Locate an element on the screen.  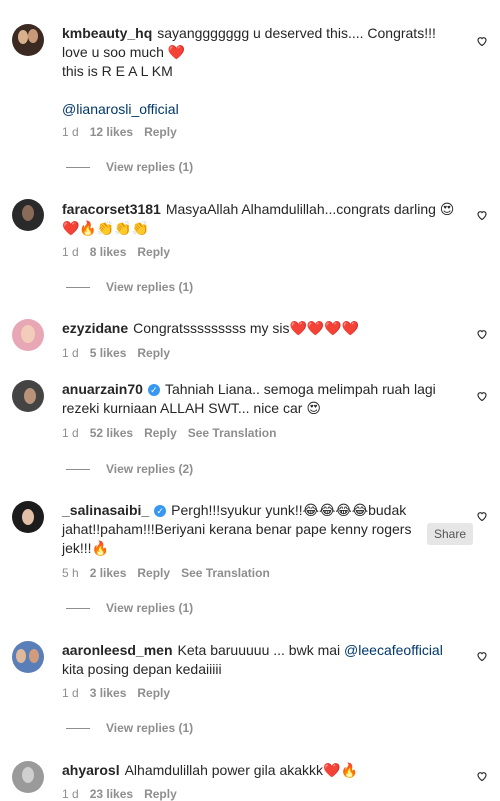
share-tooltip: Share is located at coordinates (450, 534).